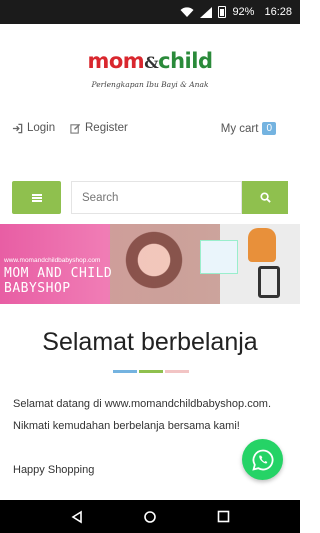  I want to click on nav-back-icon, so click(77, 517).